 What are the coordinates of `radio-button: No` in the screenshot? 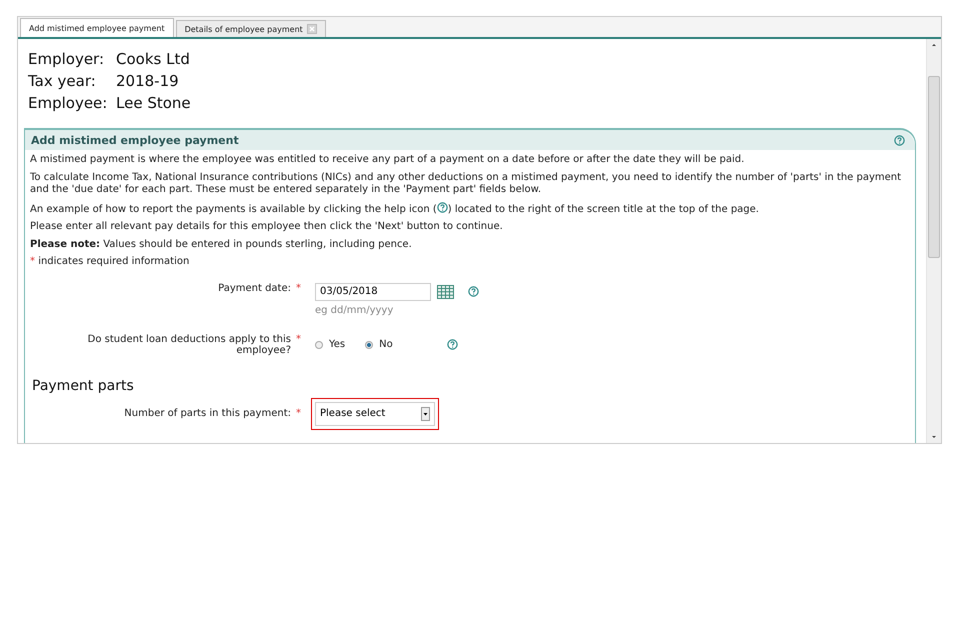 It's located at (379, 344).